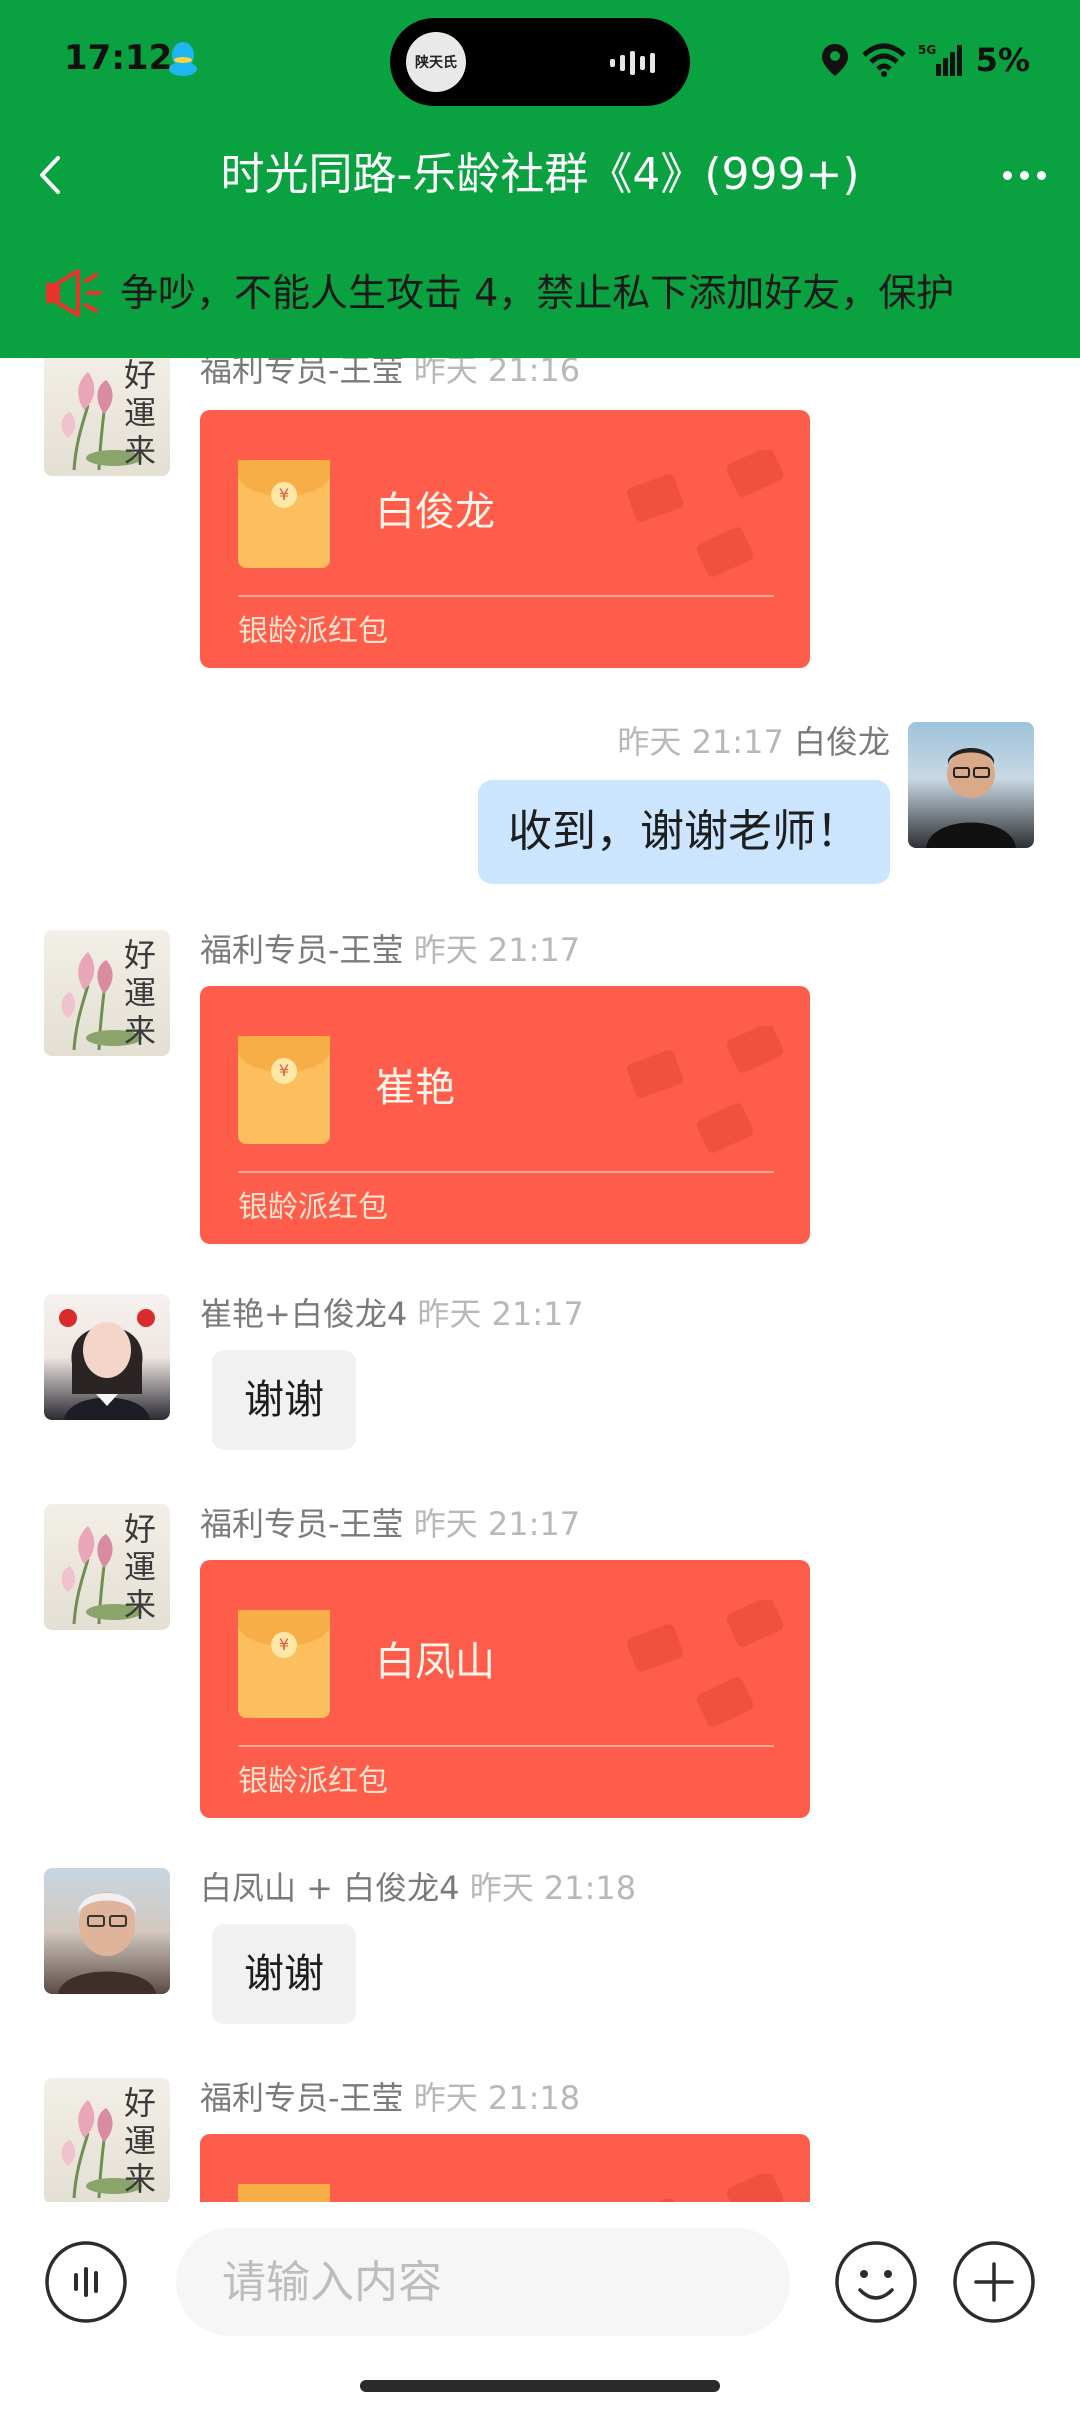  I want to click on message-input, so click(483, 2282).